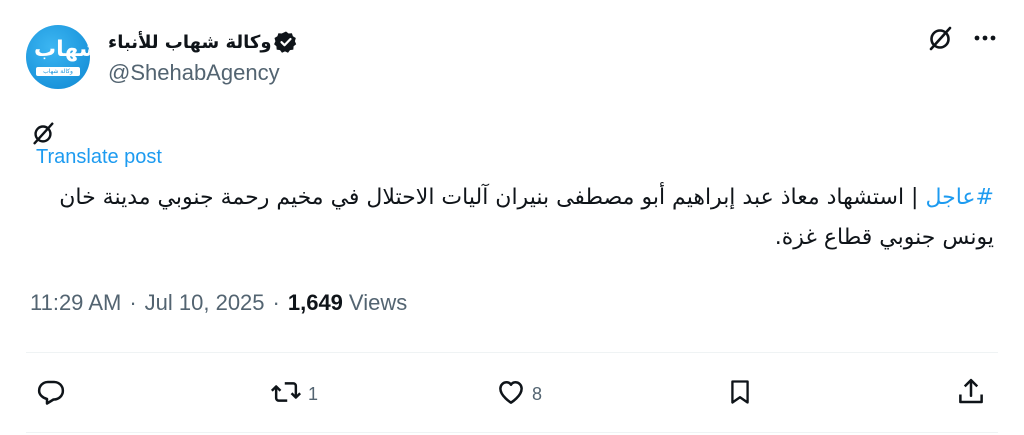 This screenshot has height=435, width=1024. Describe the element at coordinates (315, 302) in the screenshot. I see `views-count: 1,649` at that location.